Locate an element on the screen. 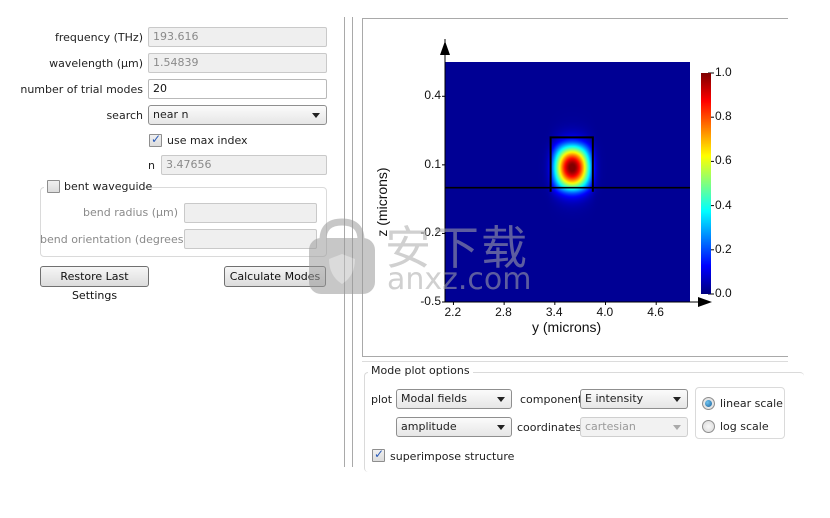  colorbar-tick-label: 0.6 is located at coordinates (723, 160).